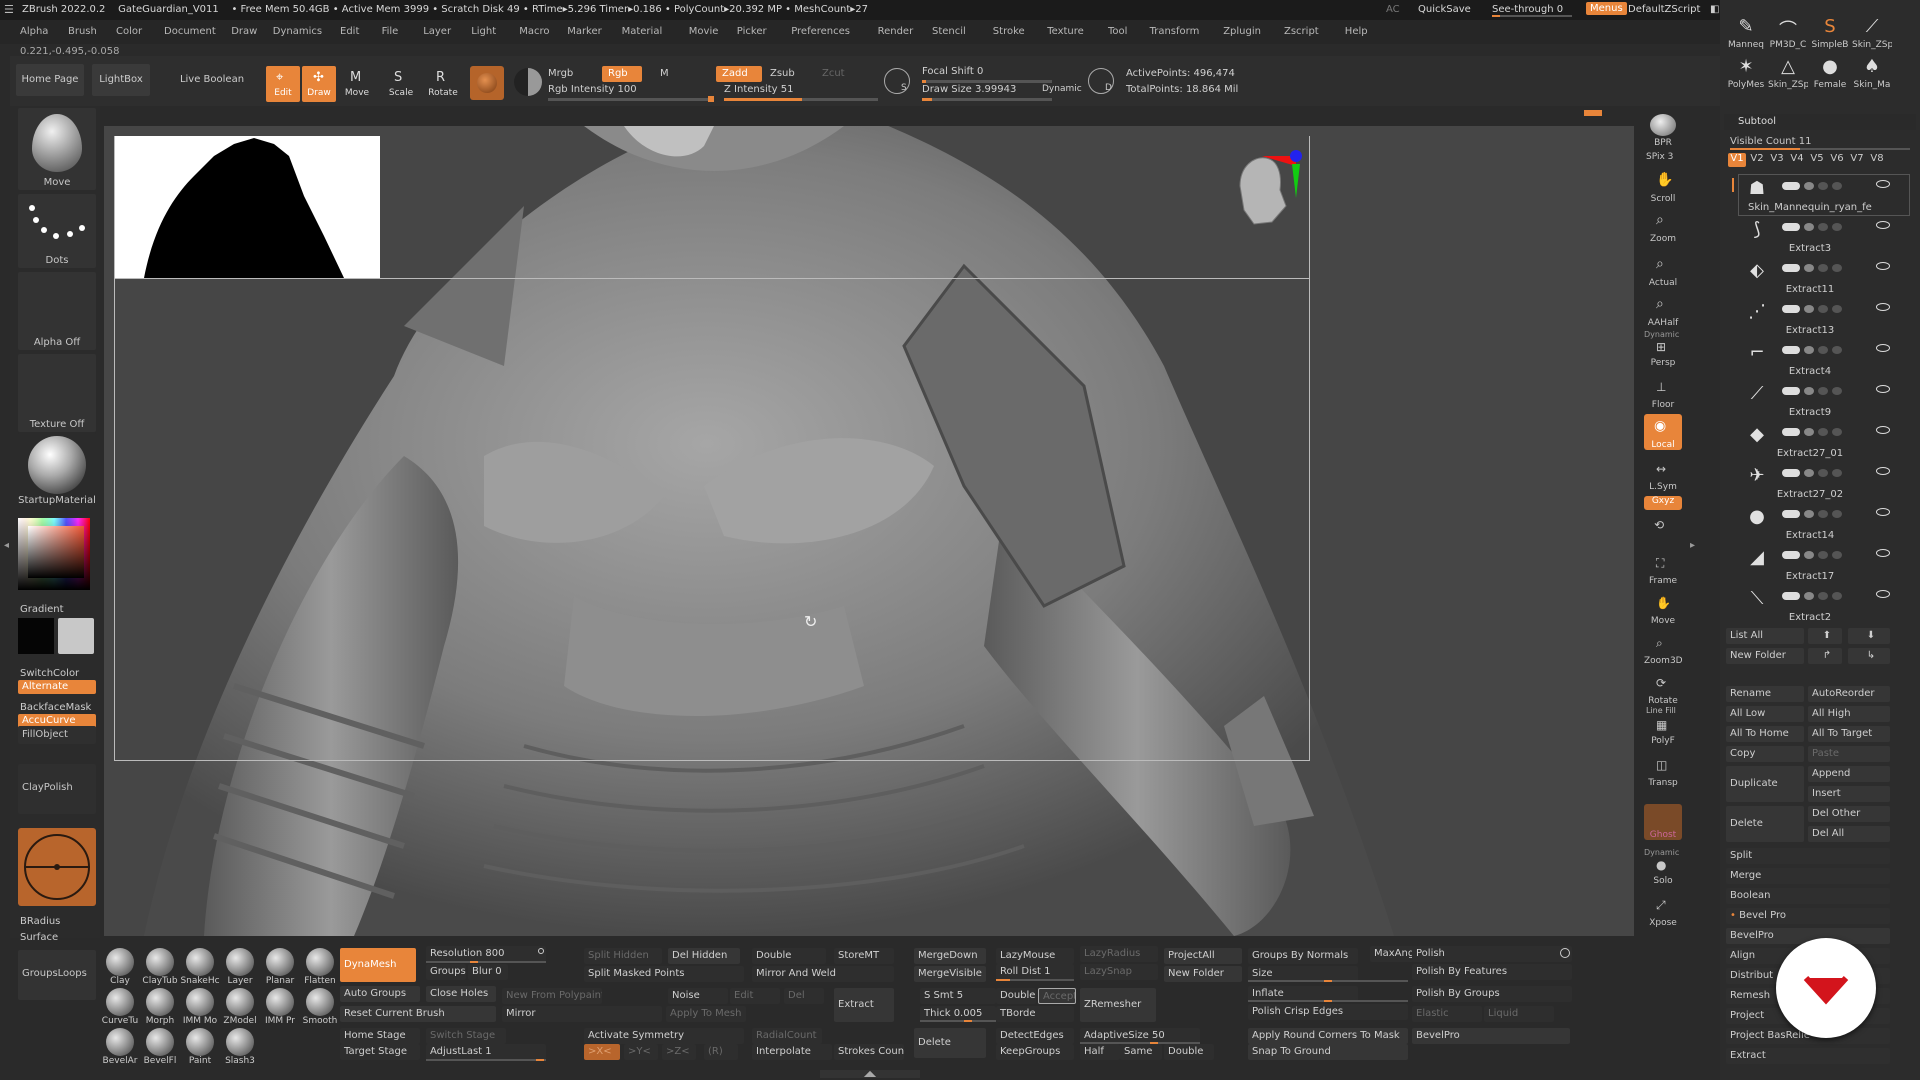 This screenshot has height=1080, width=1920. What do you see at coordinates (950, 974) in the screenshot?
I see `mergevisible-button: MergeVisible` at bounding box center [950, 974].